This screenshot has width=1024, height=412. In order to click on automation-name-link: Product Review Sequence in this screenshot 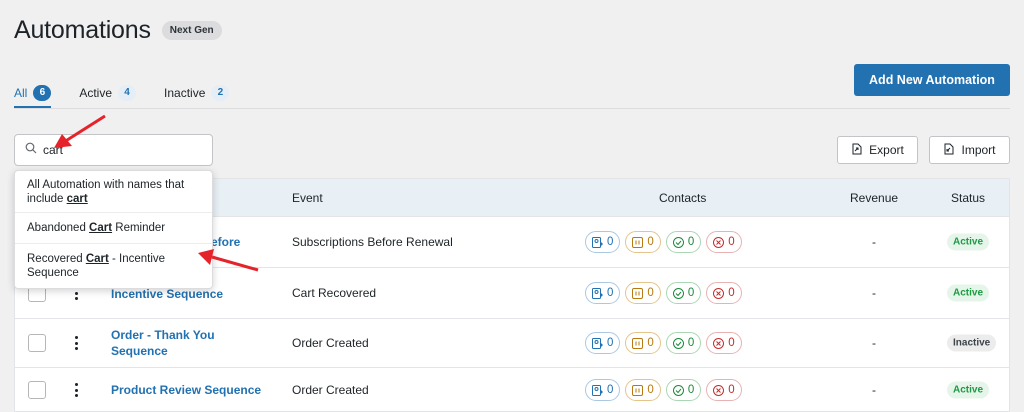, I will do `click(196, 390)`.